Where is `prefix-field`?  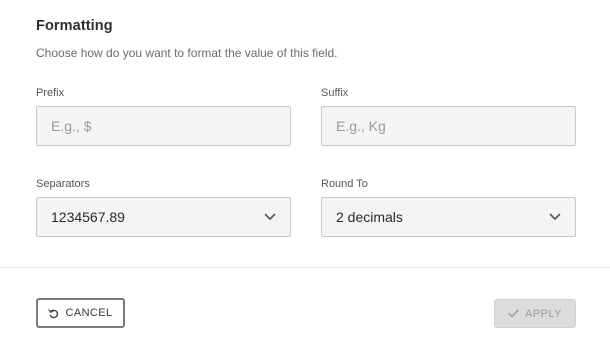 prefix-field is located at coordinates (163, 126).